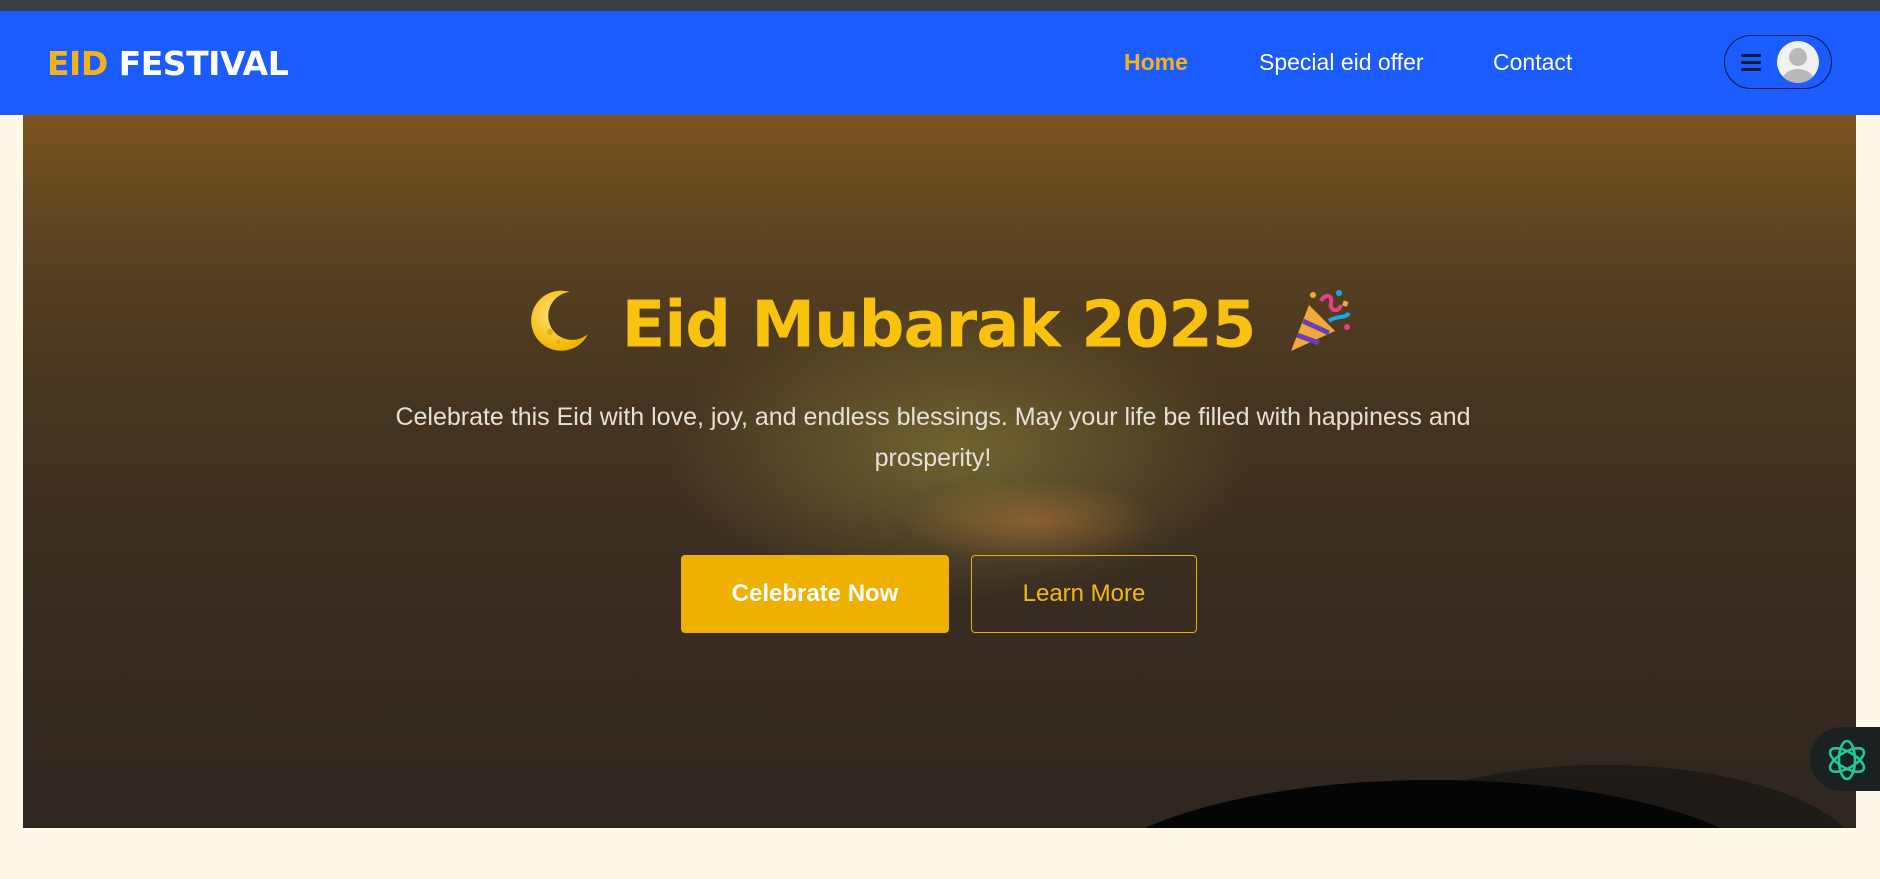  What do you see at coordinates (939, 325) in the screenshot?
I see `hero-title-text: Eid Mubarak 2025` at bounding box center [939, 325].